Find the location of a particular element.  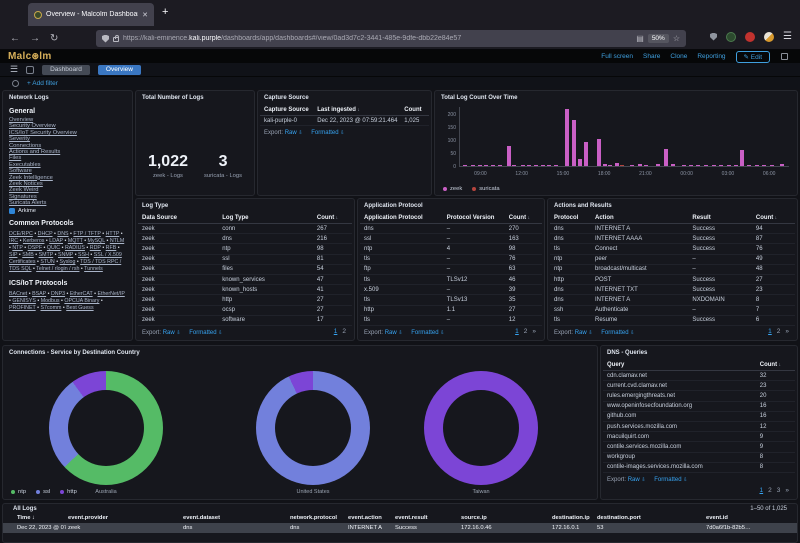

donut-australia is located at coordinates (106, 428).